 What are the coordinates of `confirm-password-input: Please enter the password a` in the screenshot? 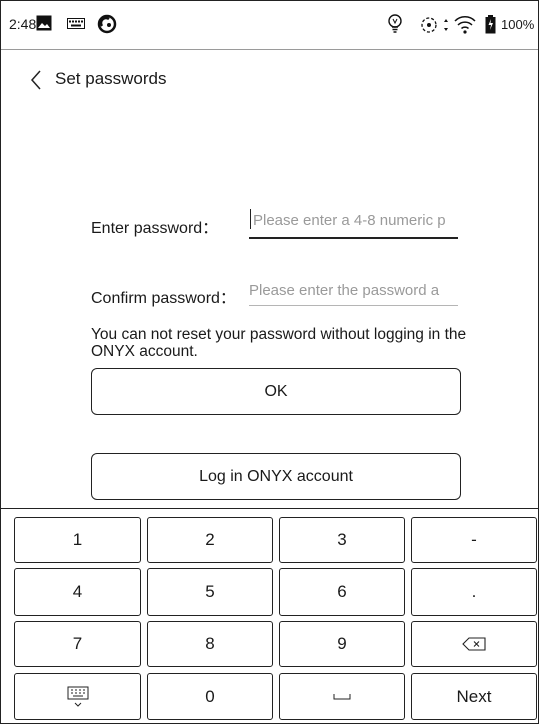 It's located at (353, 290).